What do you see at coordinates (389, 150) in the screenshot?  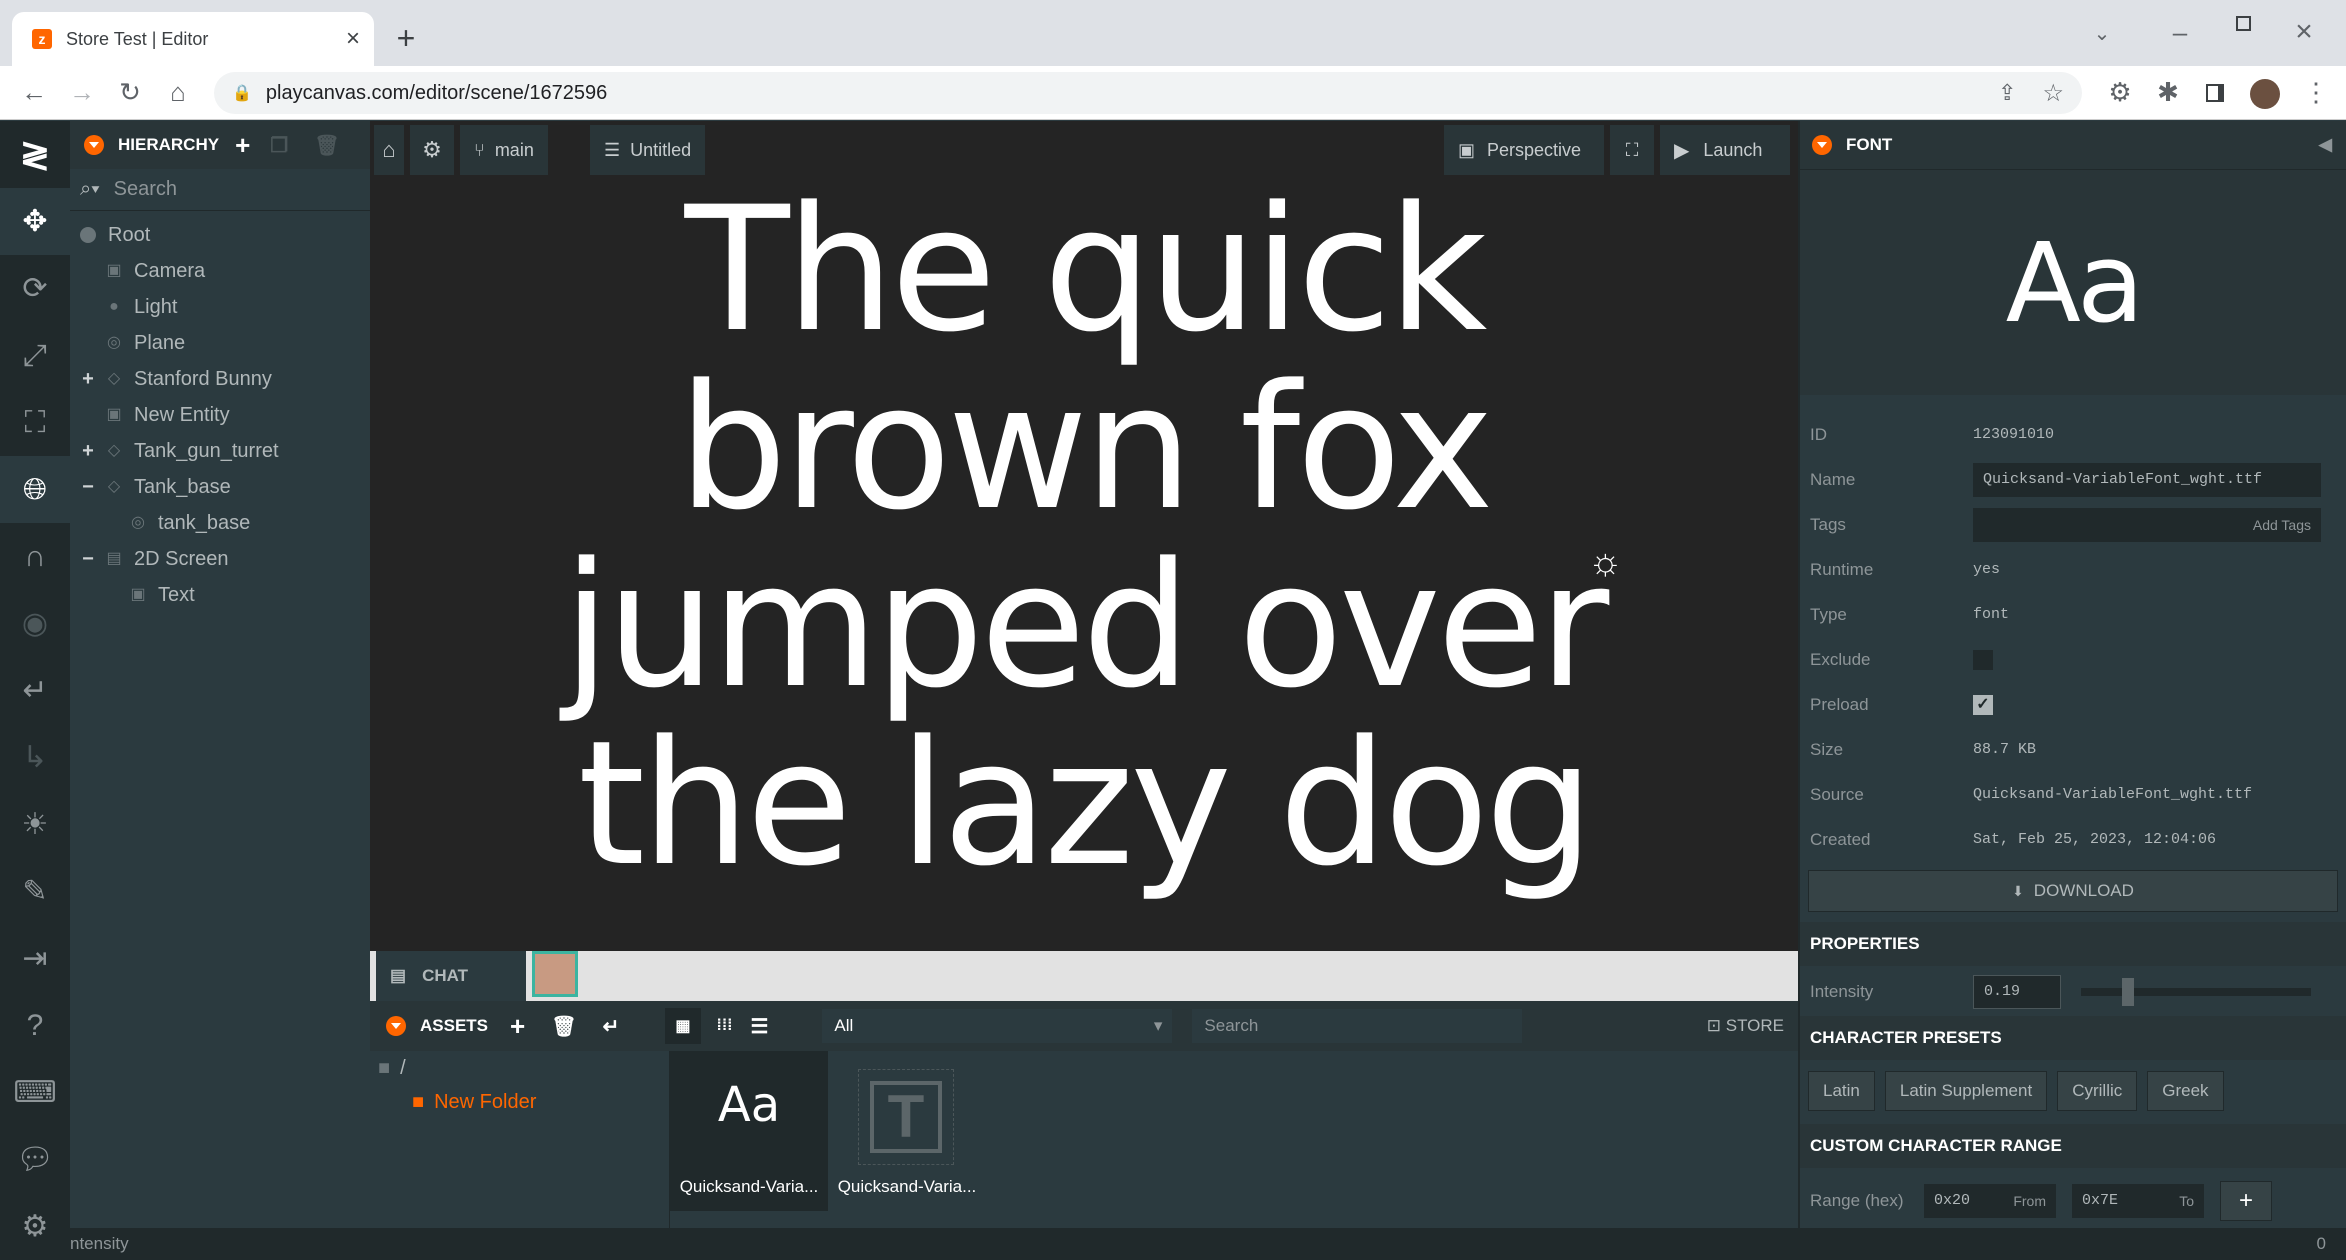 I see `home-button: ⌂` at bounding box center [389, 150].